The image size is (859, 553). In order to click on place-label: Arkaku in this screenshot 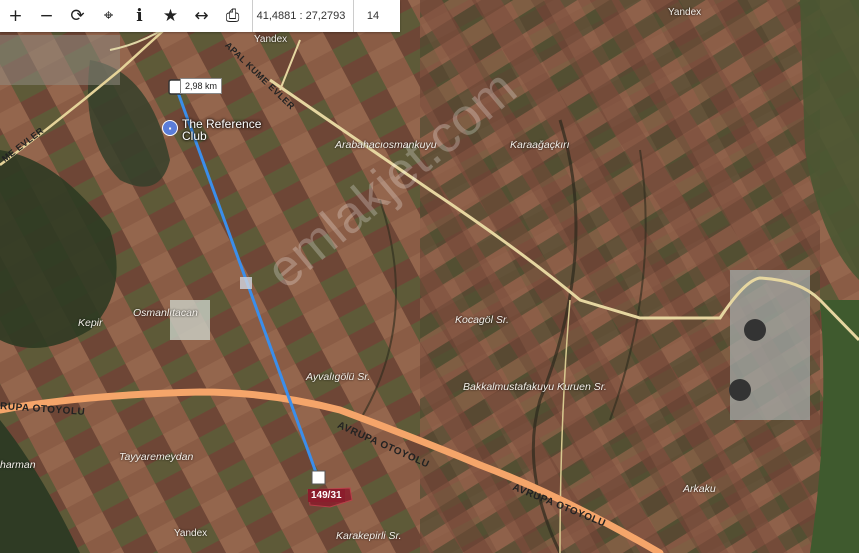, I will do `click(699, 489)`.